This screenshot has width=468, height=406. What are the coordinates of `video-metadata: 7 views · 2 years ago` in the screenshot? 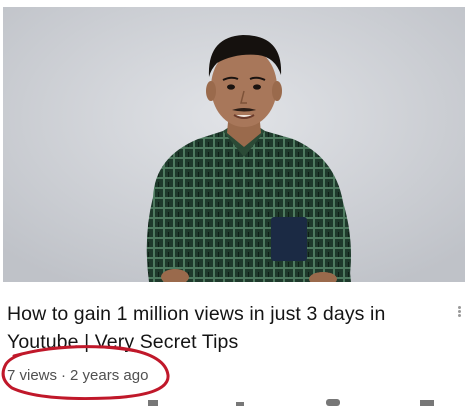 It's located at (77, 375).